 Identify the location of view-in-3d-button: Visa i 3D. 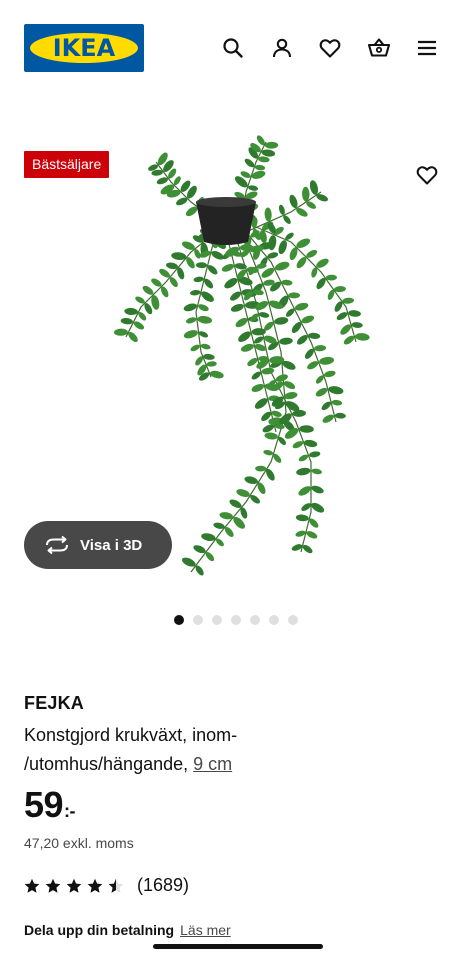
(98, 545).